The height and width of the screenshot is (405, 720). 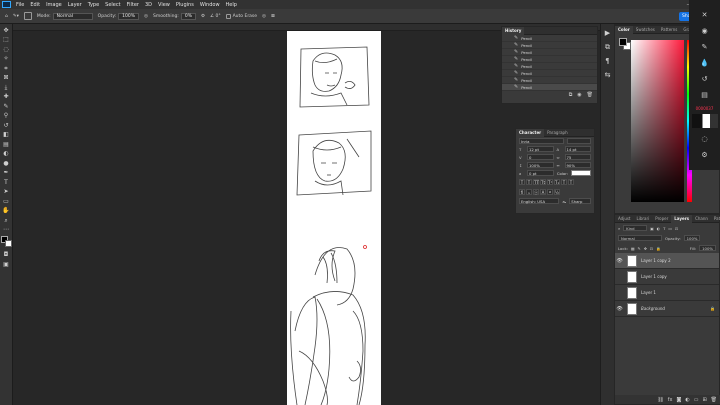 I want to click on lock-transparent-icon: ▦, so click(x=633, y=248).